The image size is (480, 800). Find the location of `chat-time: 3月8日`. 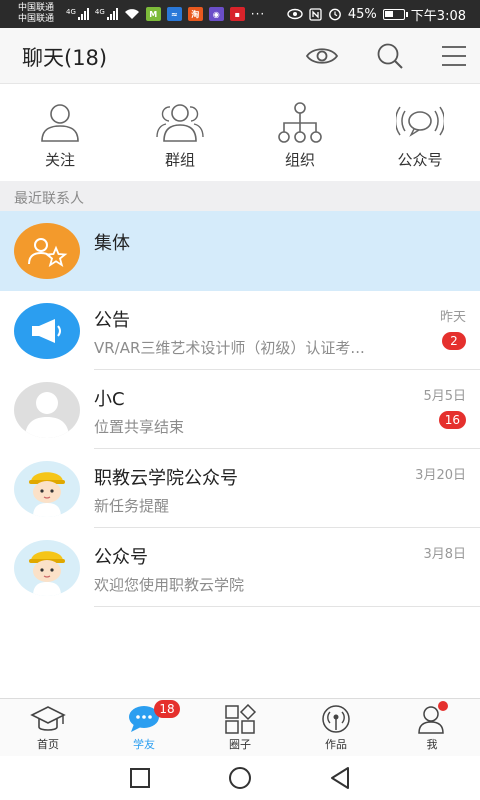

chat-time: 3月8日 is located at coordinates (444, 554).